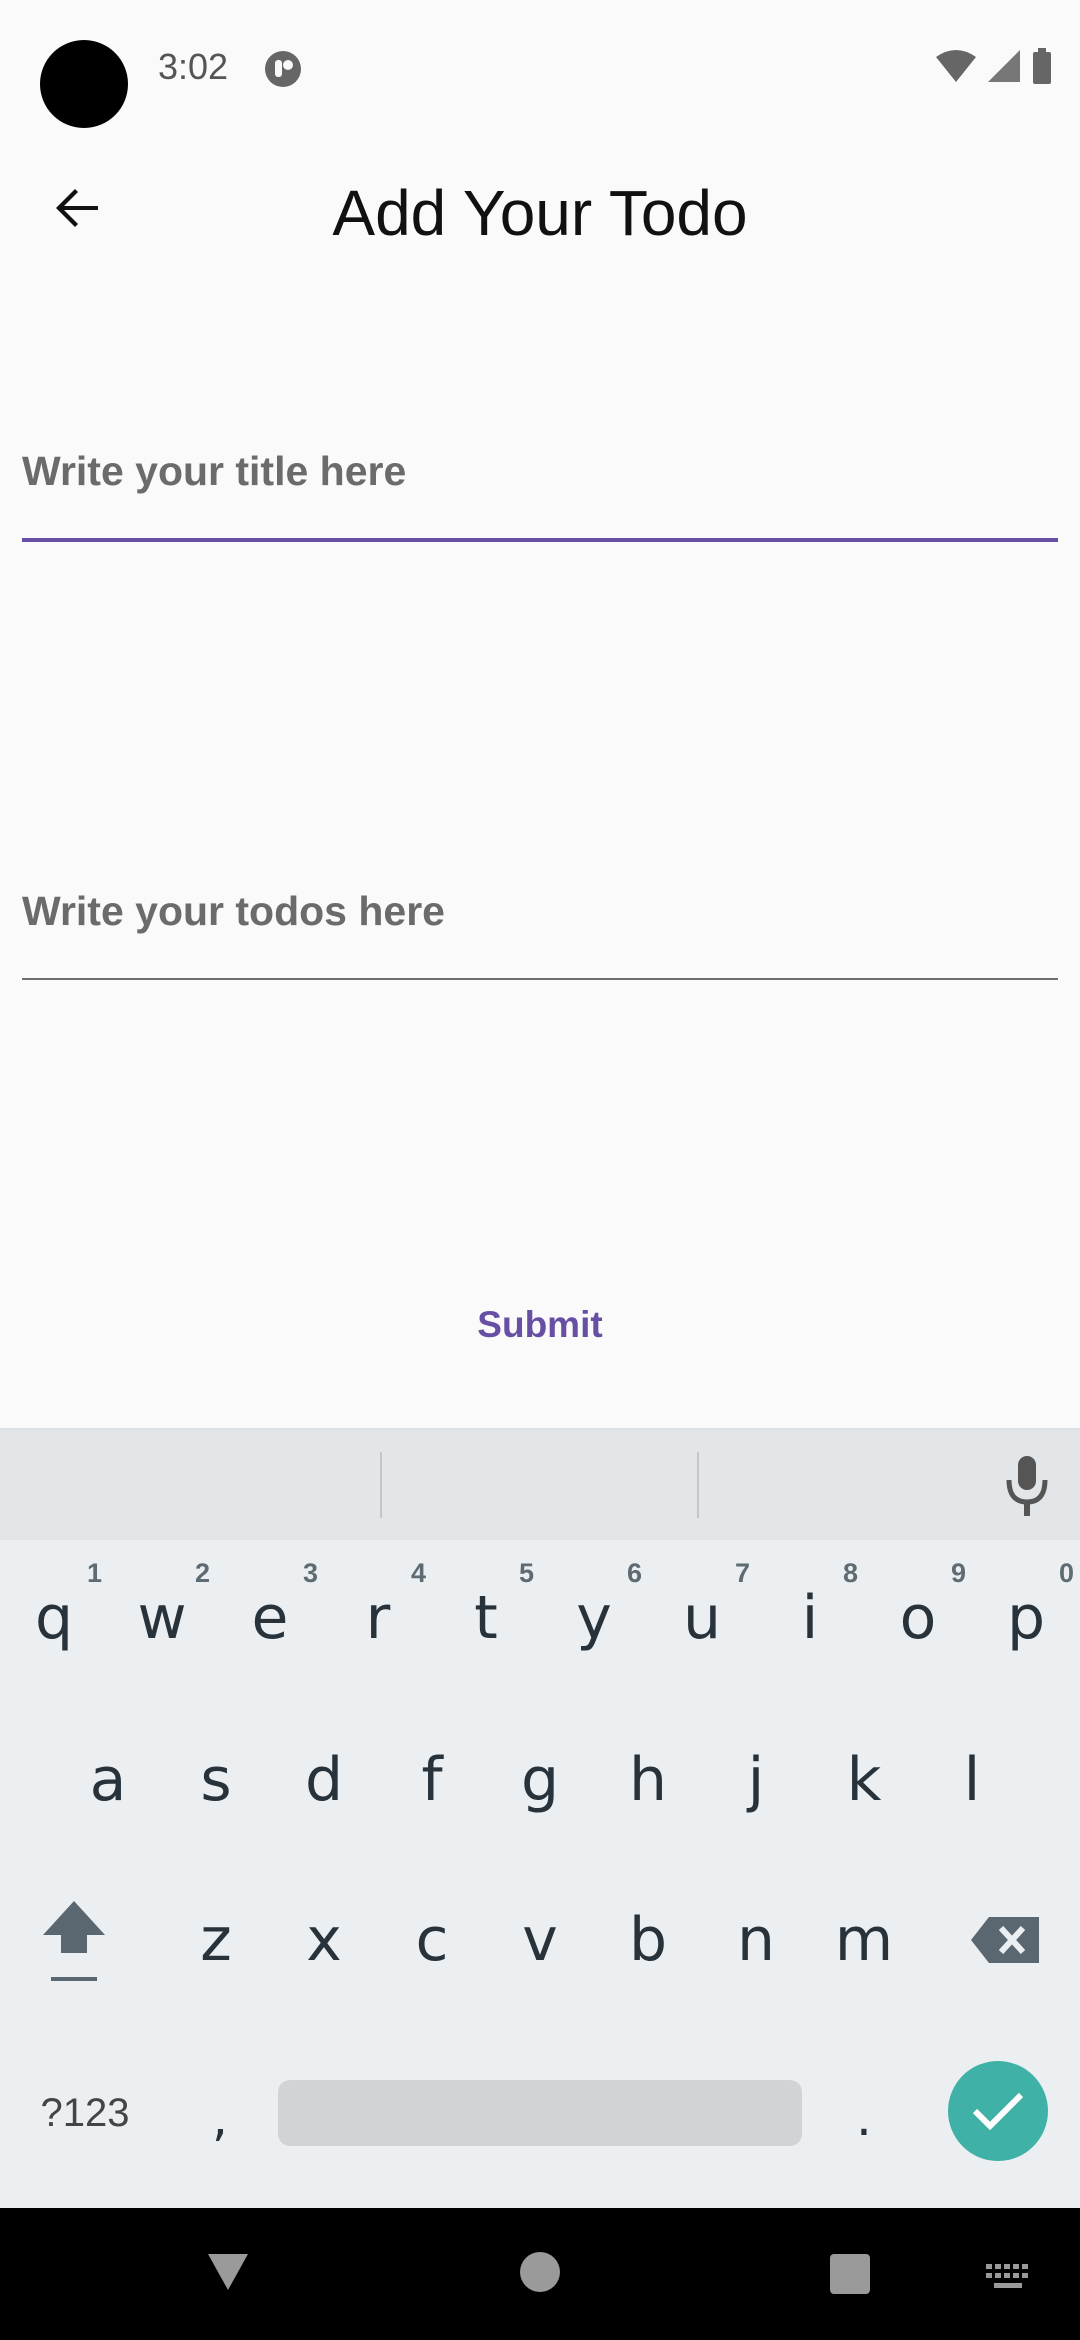  I want to click on backspace-key, so click(1006, 1940).